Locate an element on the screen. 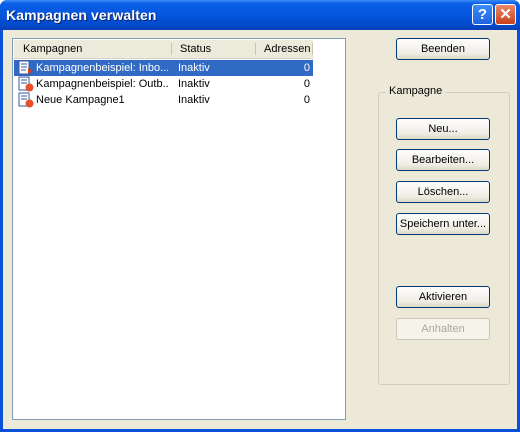 The image size is (520, 432). close-button: ✕ is located at coordinates (505, 14).